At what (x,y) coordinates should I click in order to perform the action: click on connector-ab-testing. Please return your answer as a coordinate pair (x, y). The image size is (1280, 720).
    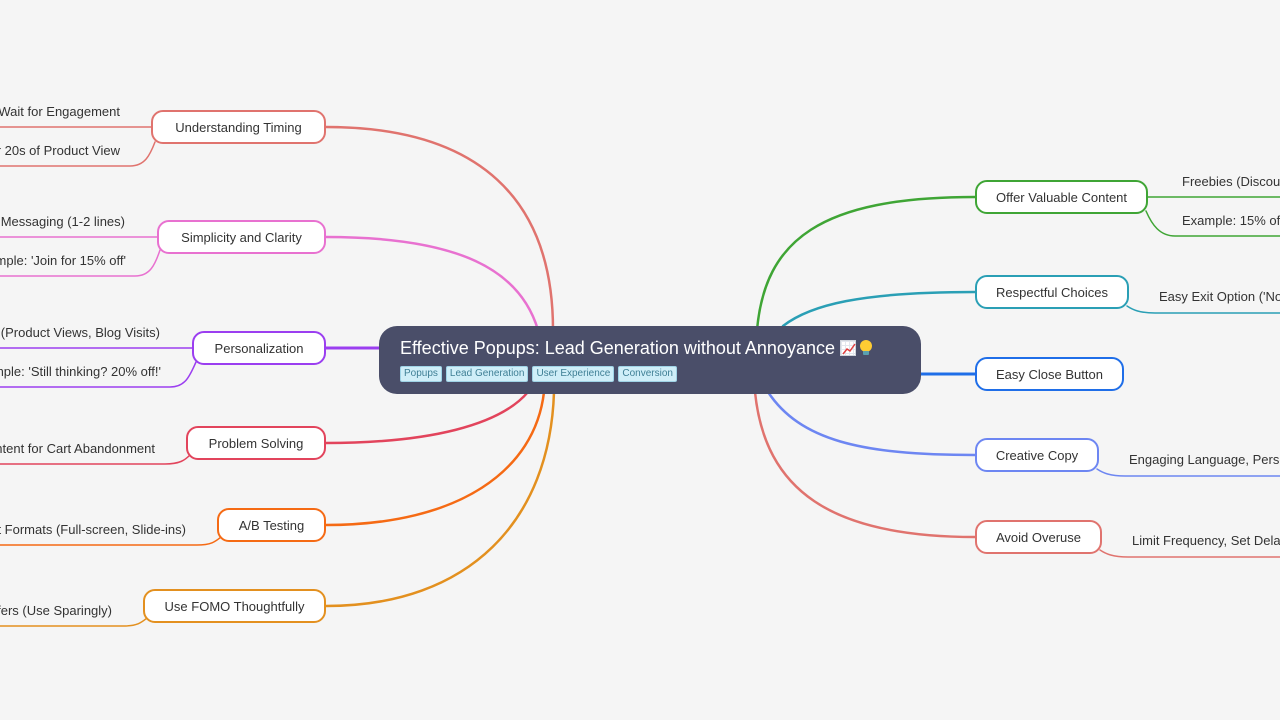
    Looking at the image, I should click on (435, 458).